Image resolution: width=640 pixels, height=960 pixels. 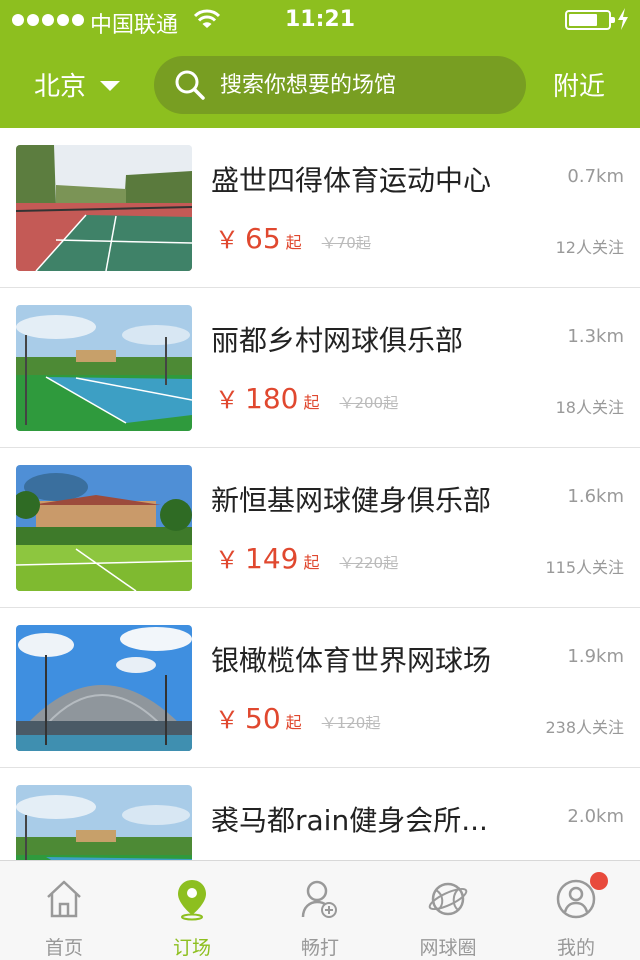 I want to click on player-add-icon, so click(x=319, y=899).